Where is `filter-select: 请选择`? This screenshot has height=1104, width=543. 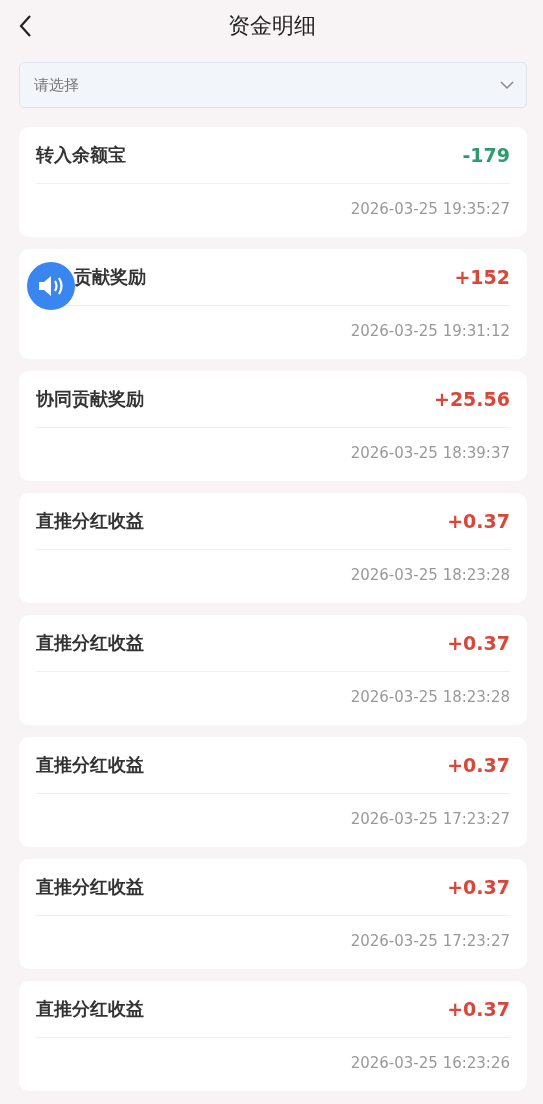
filter-select: 请选择 is located at coordinates (273, 85).